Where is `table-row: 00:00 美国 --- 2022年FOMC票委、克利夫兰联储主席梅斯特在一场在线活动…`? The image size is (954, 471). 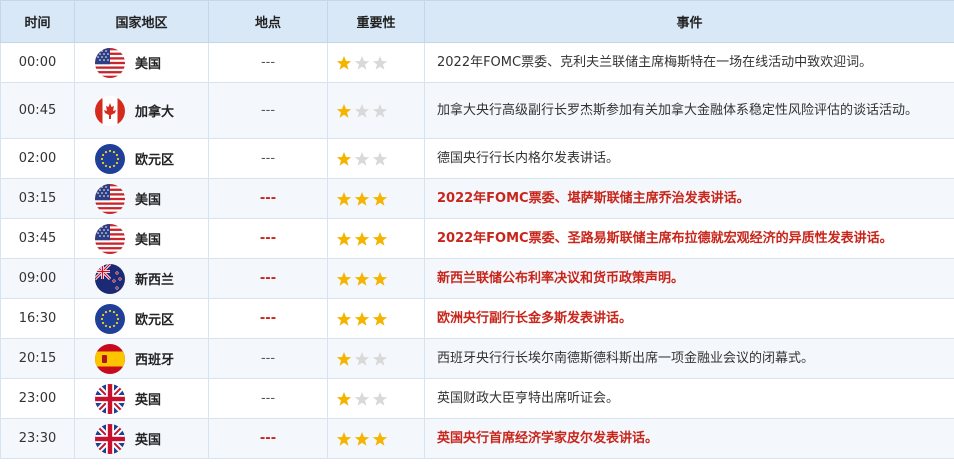 table-row: 00:00 美国 --- 2022年FOMC票委、克利夫兰联储主席梅斯特在一场在线活动… is located at coordinates (477, 62).